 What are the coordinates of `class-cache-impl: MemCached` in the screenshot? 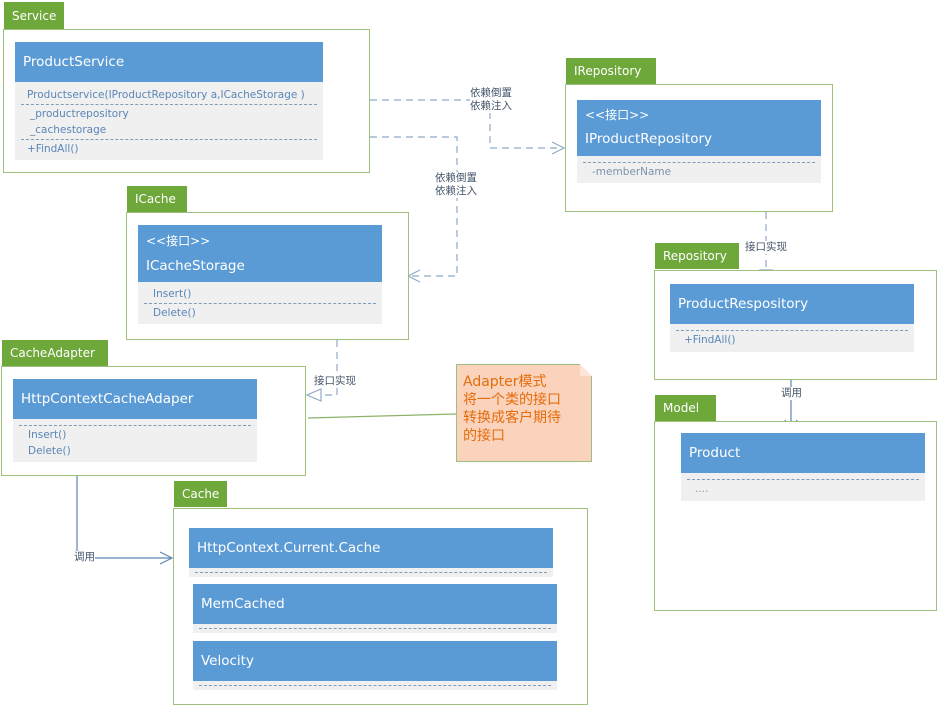 It's located at (375, 608).